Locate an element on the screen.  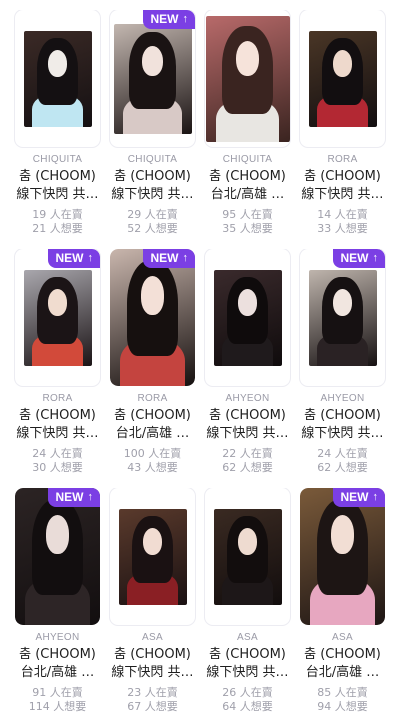
selling-count: 95 人在賣 is located at coordinates (247, 214).